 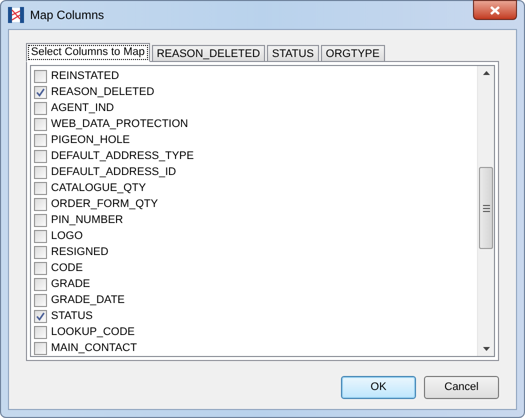 I want to click on scrollbar-thumb, so click(x=486, y=208).